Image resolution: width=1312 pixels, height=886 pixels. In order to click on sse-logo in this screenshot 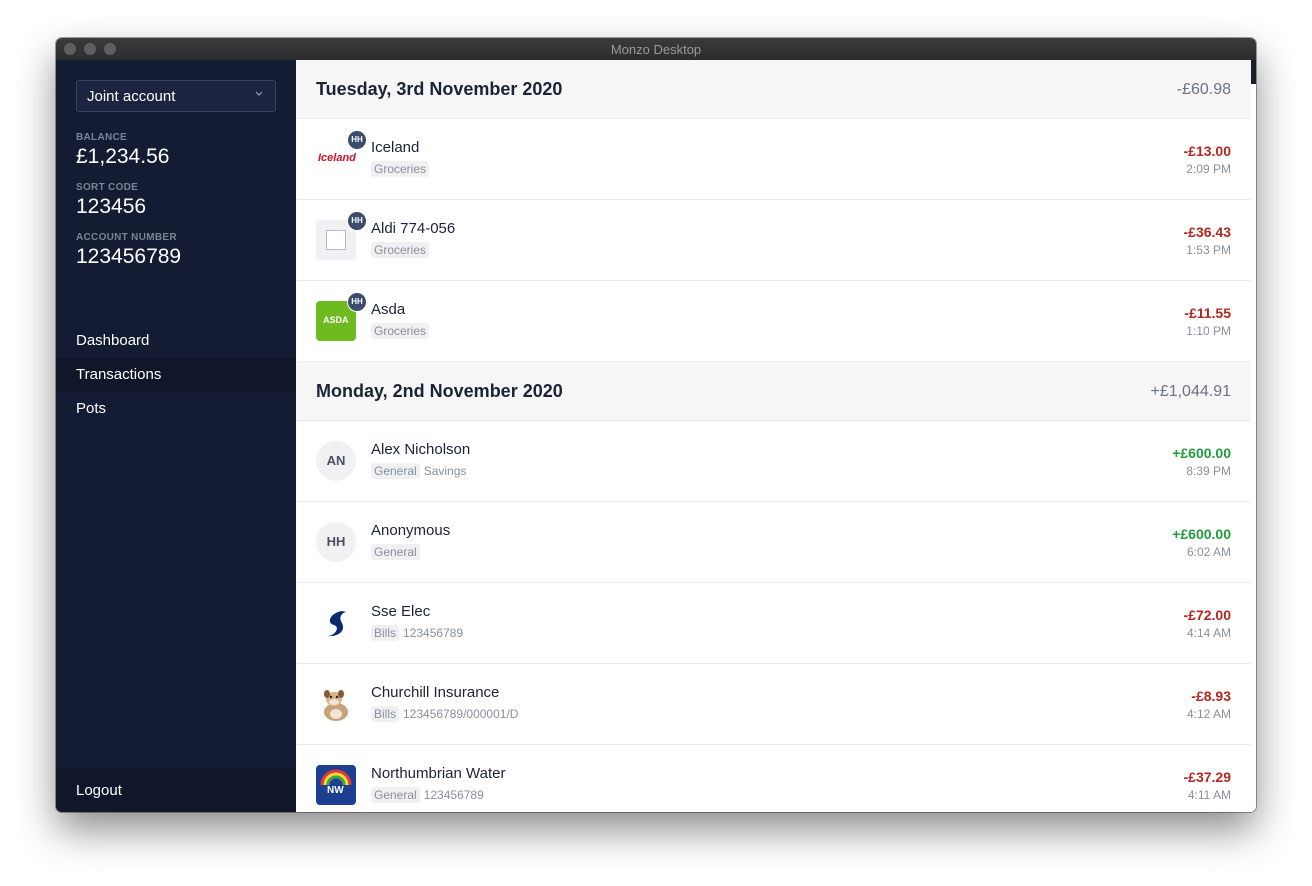, I will do `click(336, 623)`.